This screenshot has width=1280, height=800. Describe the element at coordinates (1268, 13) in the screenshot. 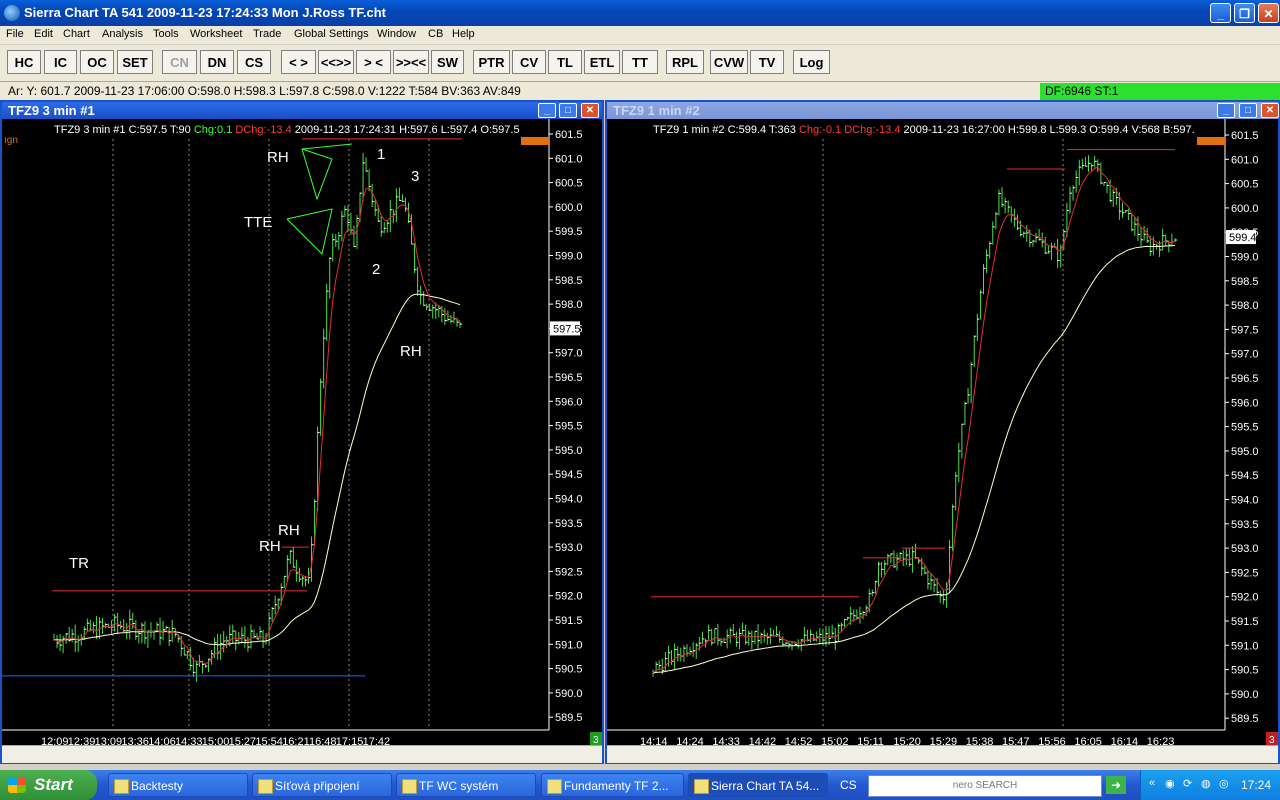

I see `close-button: ✕` at that location.